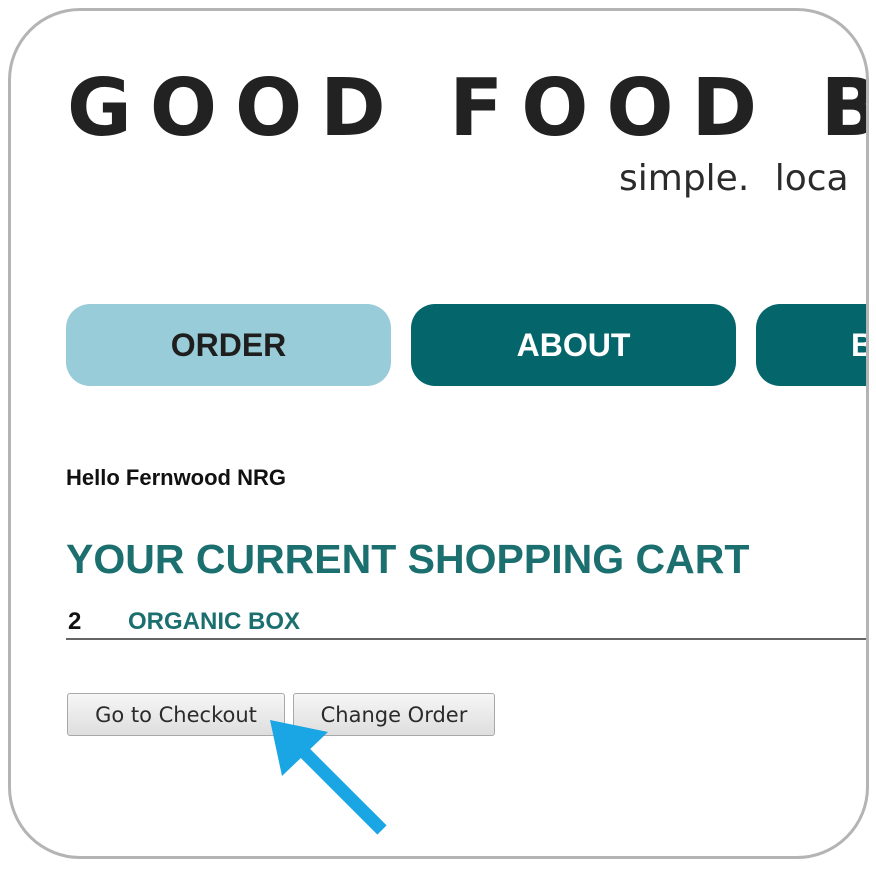 The width and height of the screenshot is (876, 869). I want to click on nav-order-button: ORDER, so click(228, 345).